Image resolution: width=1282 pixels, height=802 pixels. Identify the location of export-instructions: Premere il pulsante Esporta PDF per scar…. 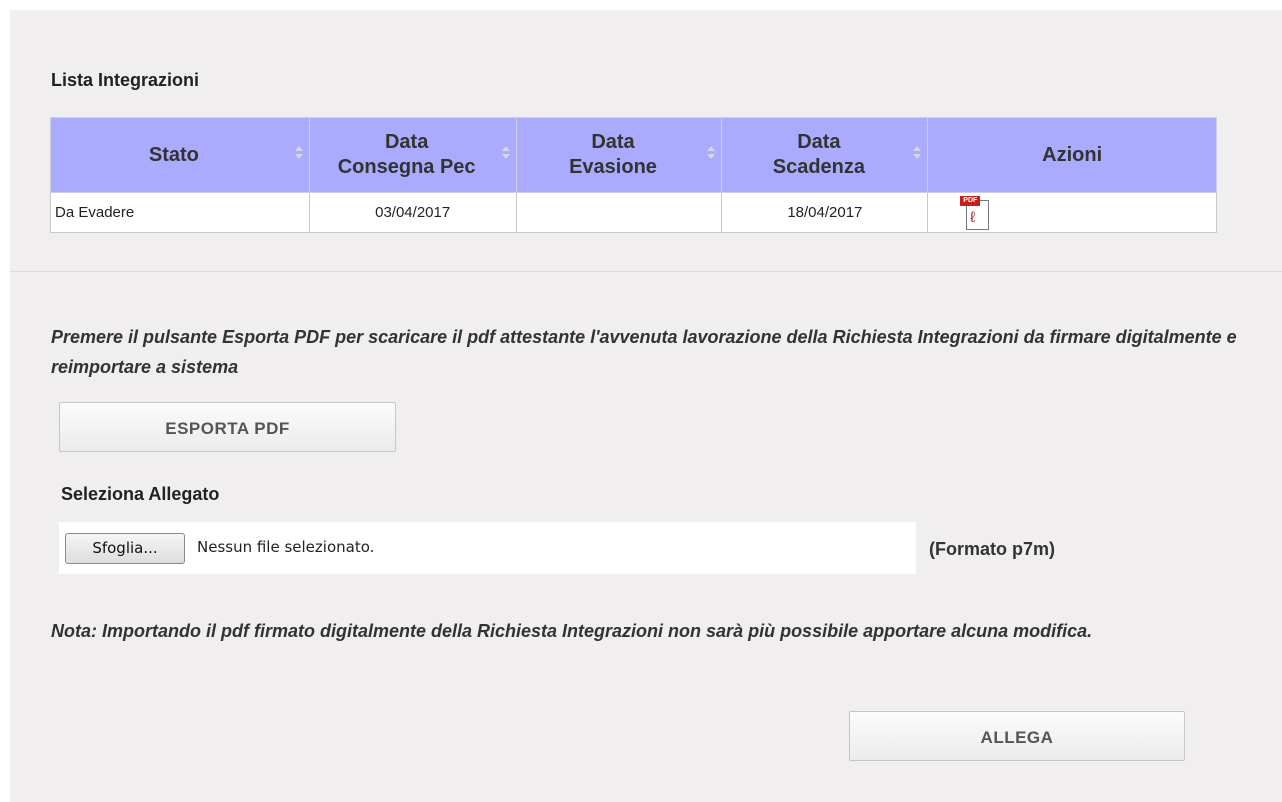
(644, 352).